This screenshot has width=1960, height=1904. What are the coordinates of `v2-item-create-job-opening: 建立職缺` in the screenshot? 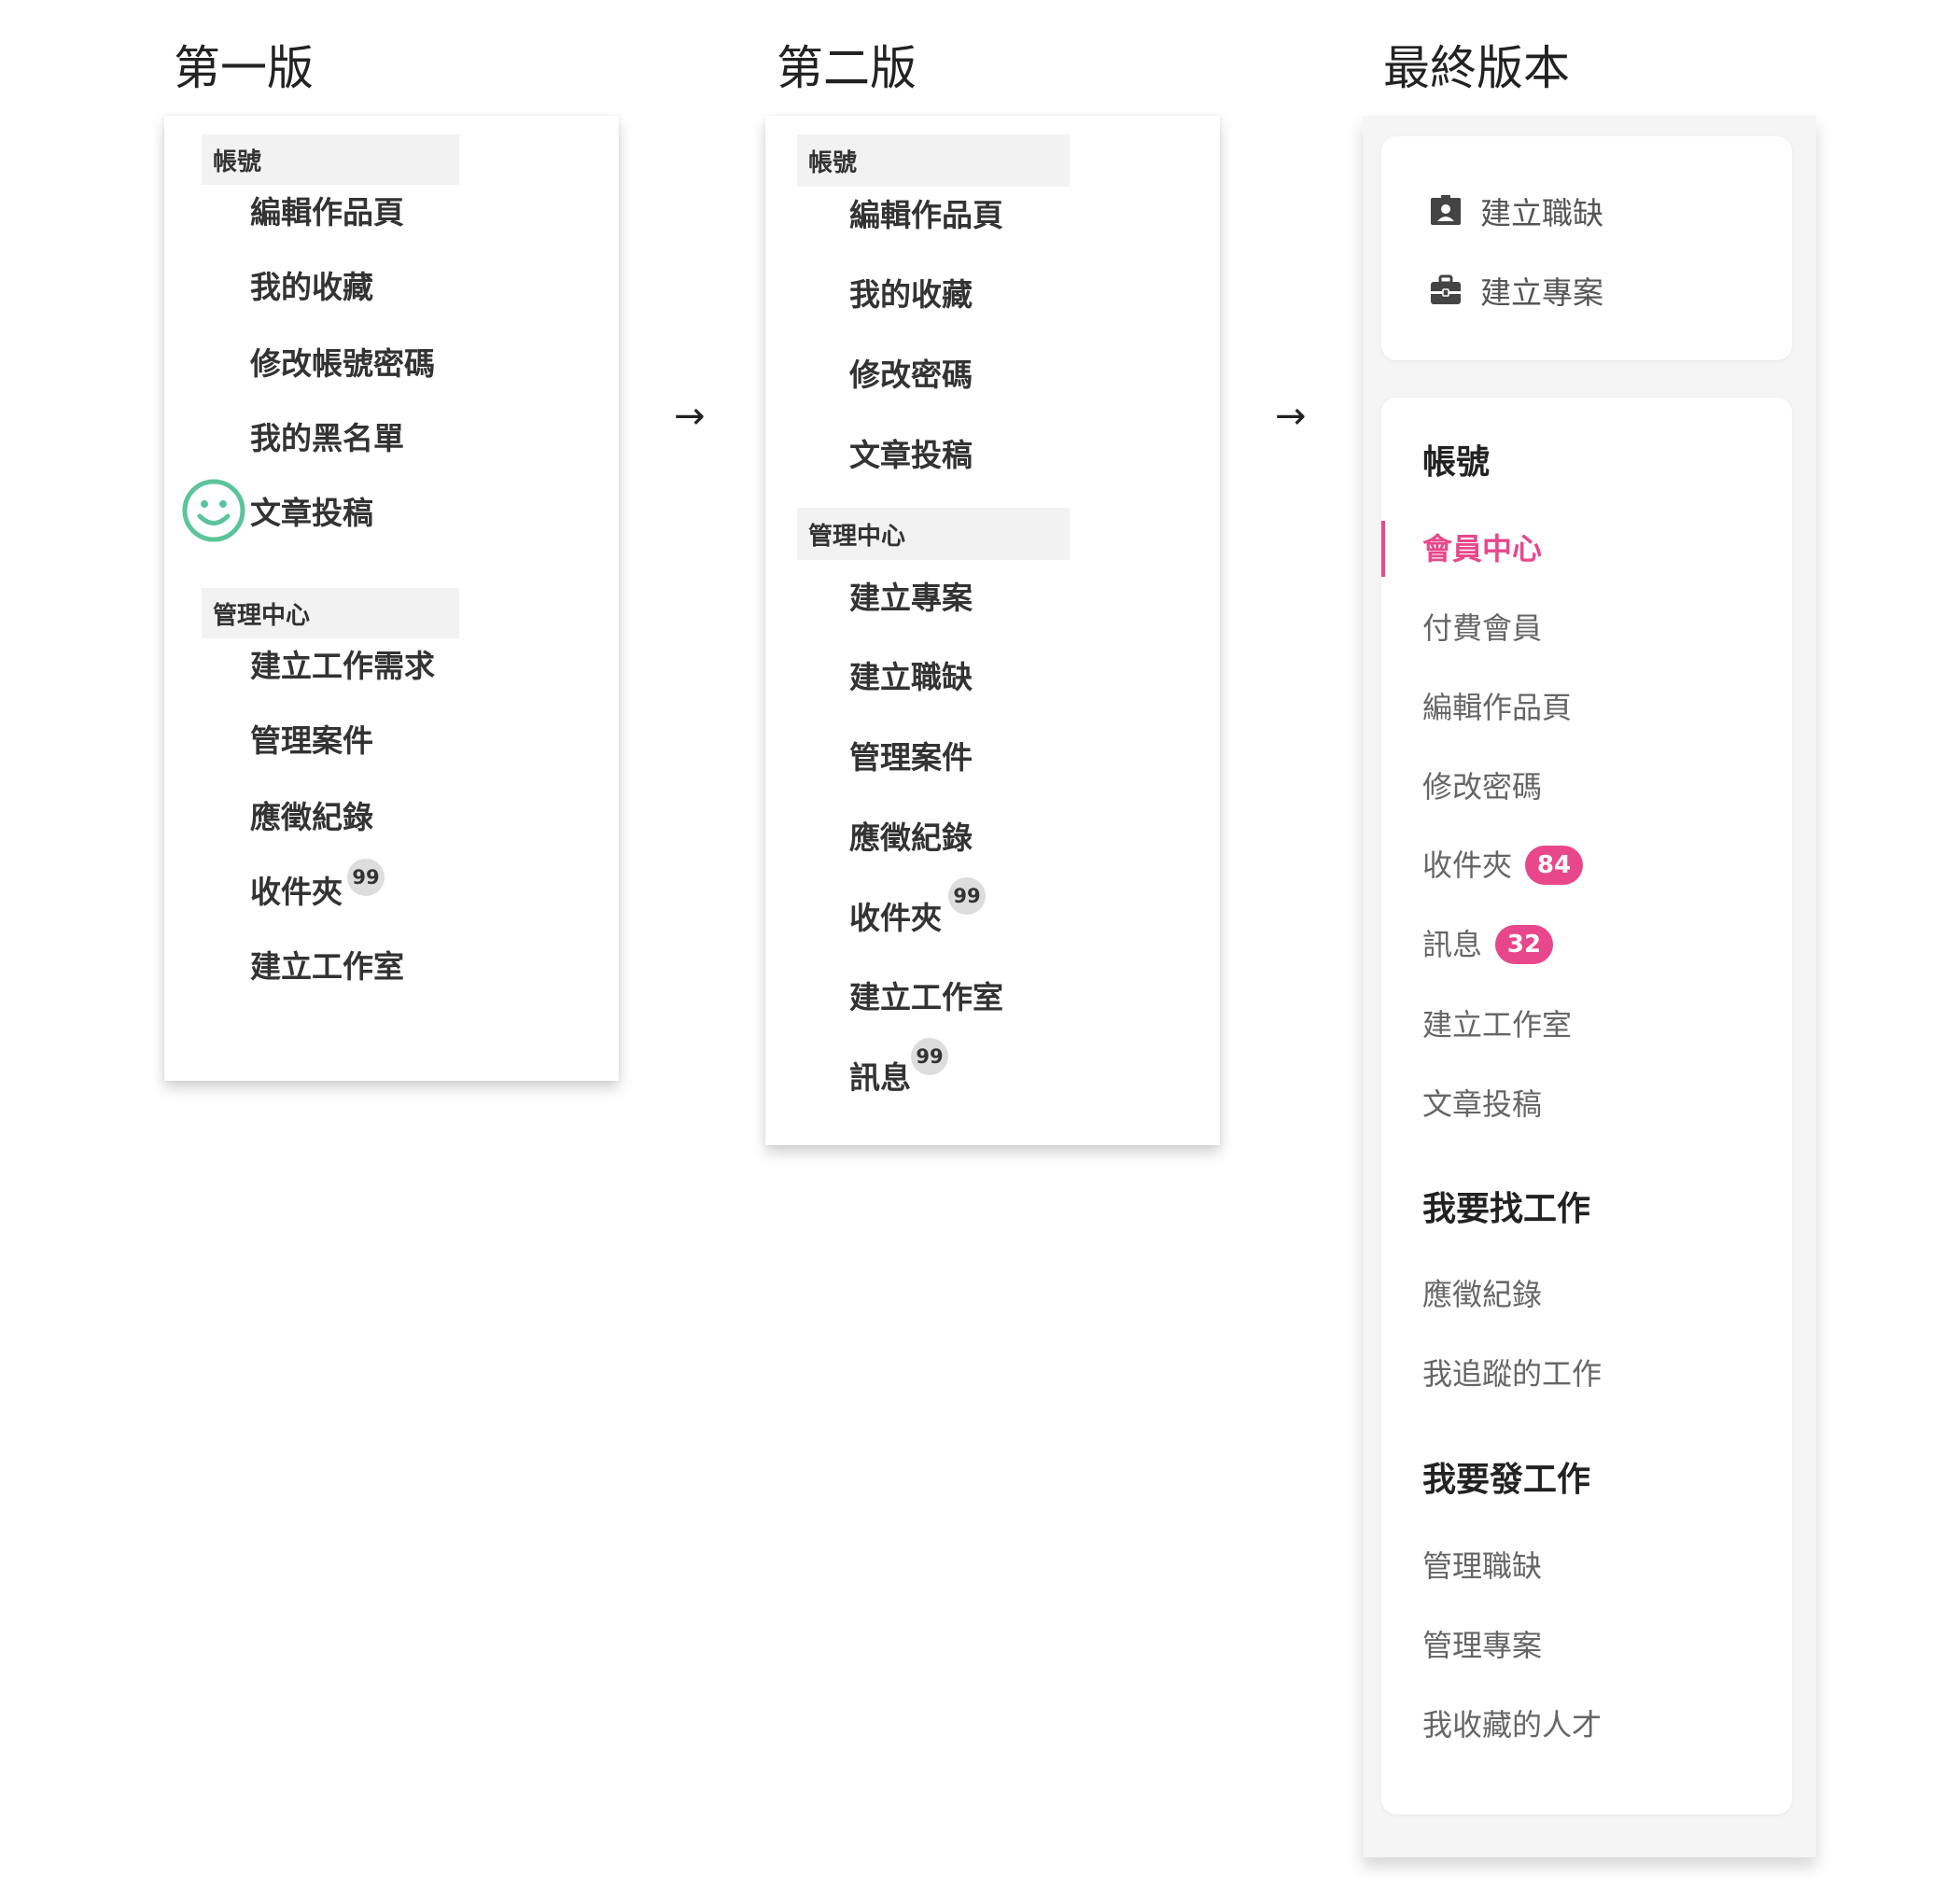 It's located at (911, 677).